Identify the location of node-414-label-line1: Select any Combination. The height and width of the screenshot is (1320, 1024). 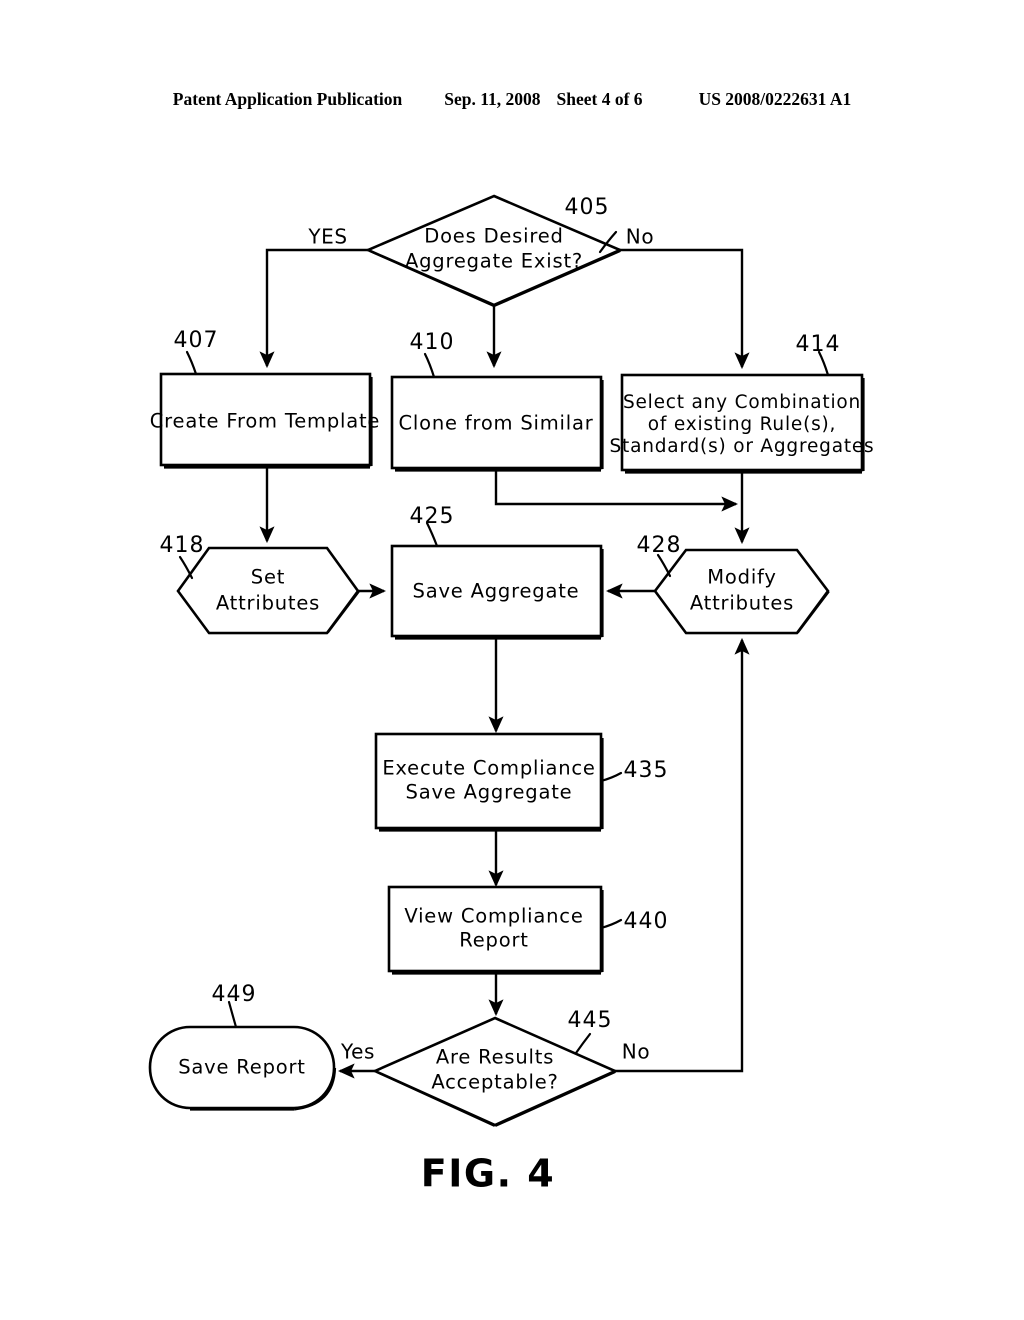
(742, 402).